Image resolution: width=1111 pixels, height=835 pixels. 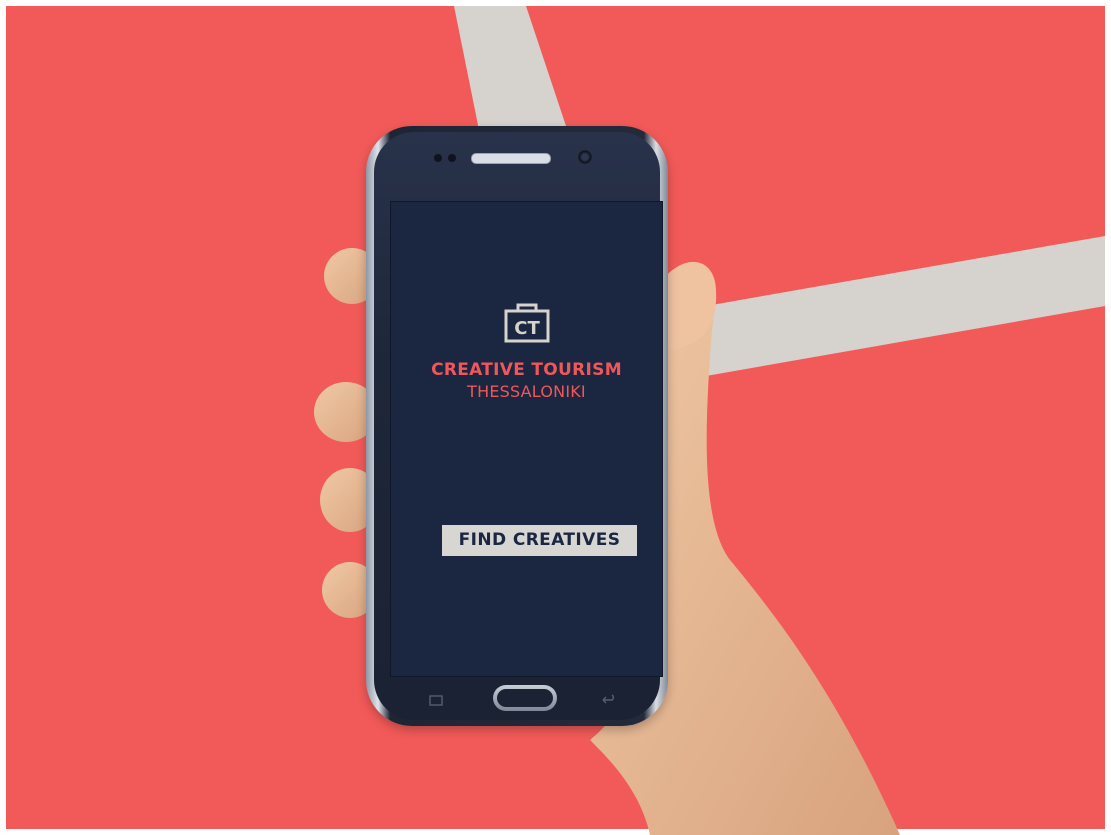 What do you see at coordinates (436, 700) in the screenshot?
I see `recent-apps-icon` at bounding box center [436, 700].